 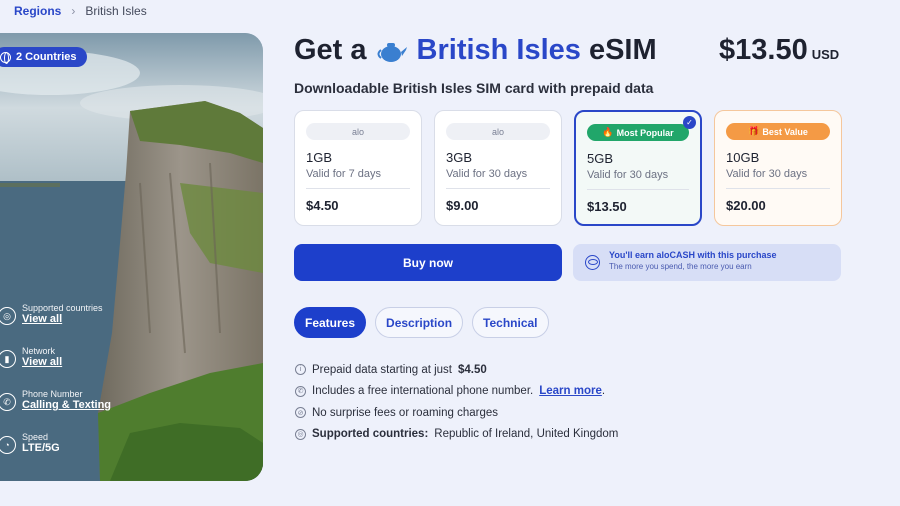 I want to click on title-highlight: British Isles, so click(x=498, y=50).